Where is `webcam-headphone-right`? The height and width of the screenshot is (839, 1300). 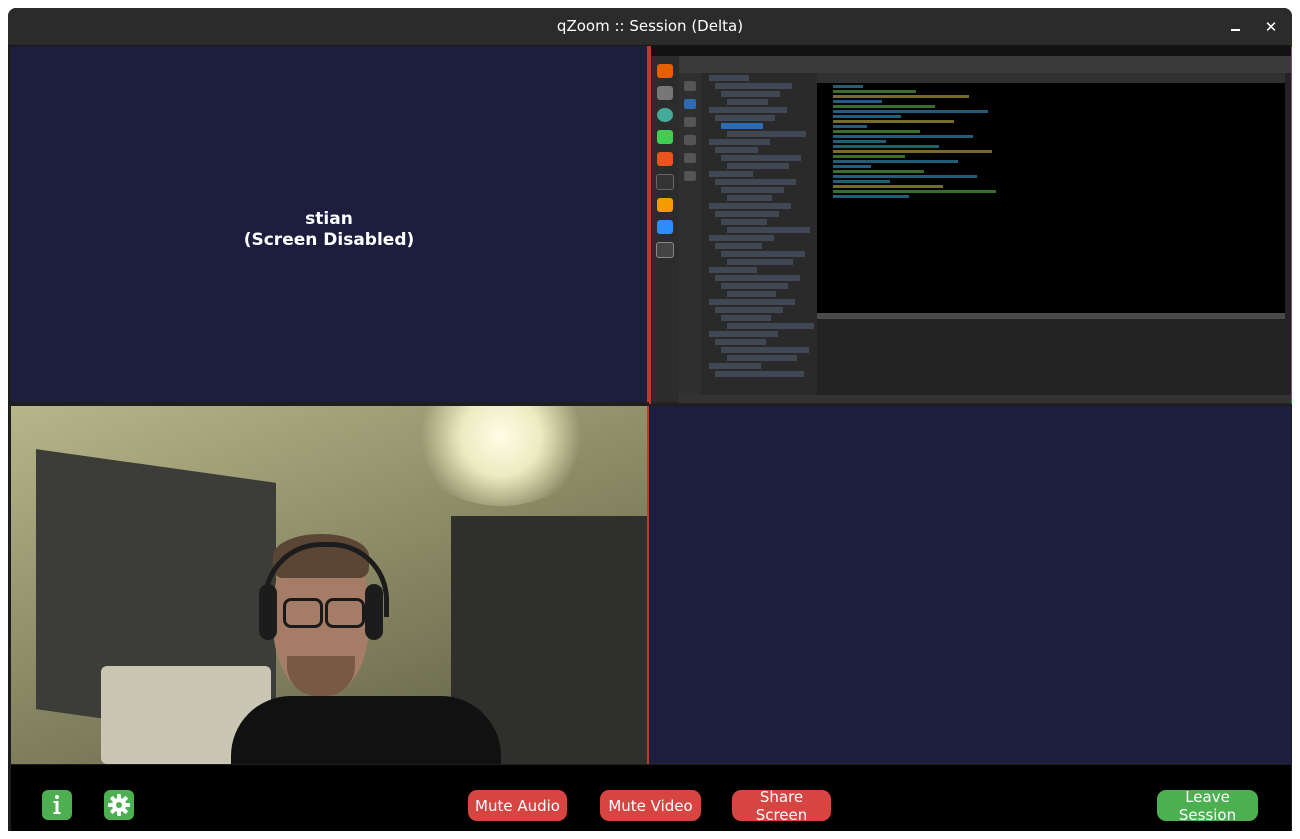
webcam-headphone-right is located at coordinates (374, 612).